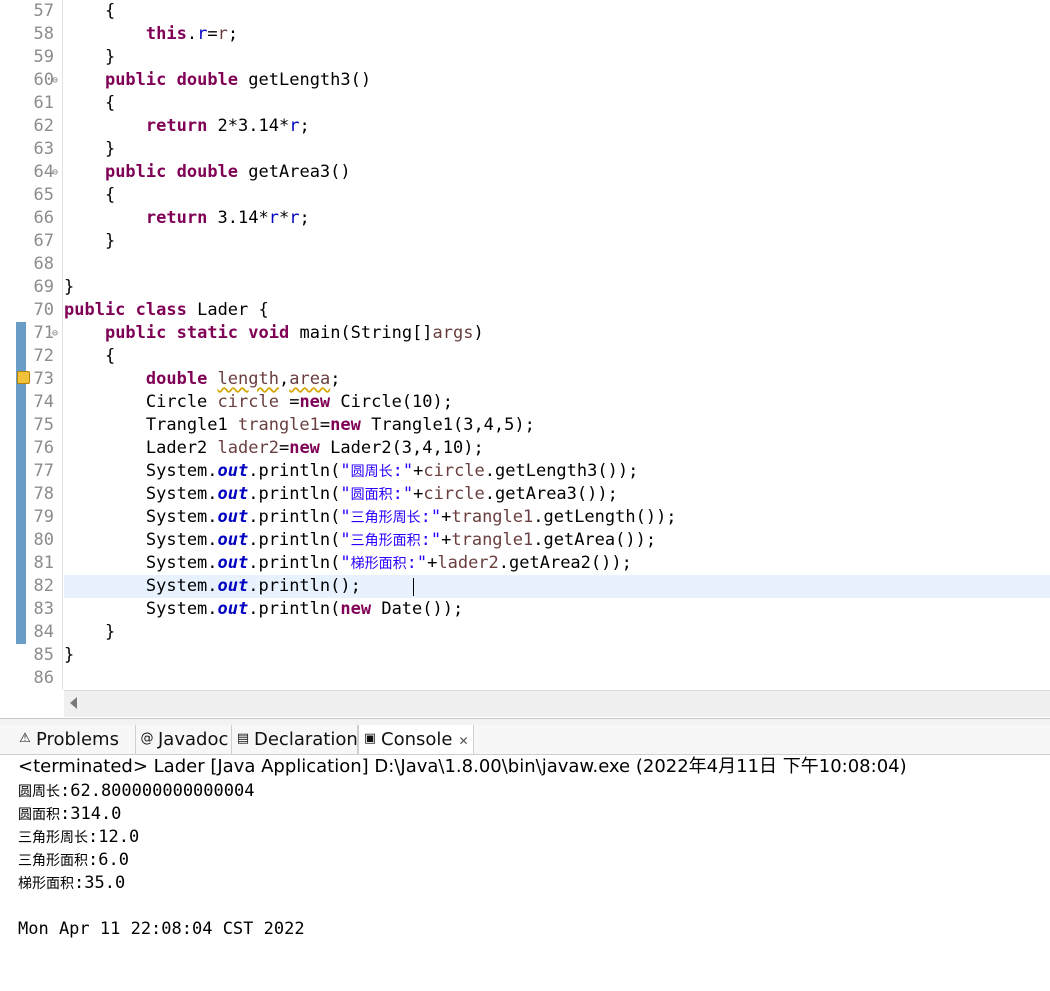 The width and height of the screenshot is (1050, 991). Describe the element at coordinates (43, 264) in the screenshot. I see `line-number: 68` at that location.